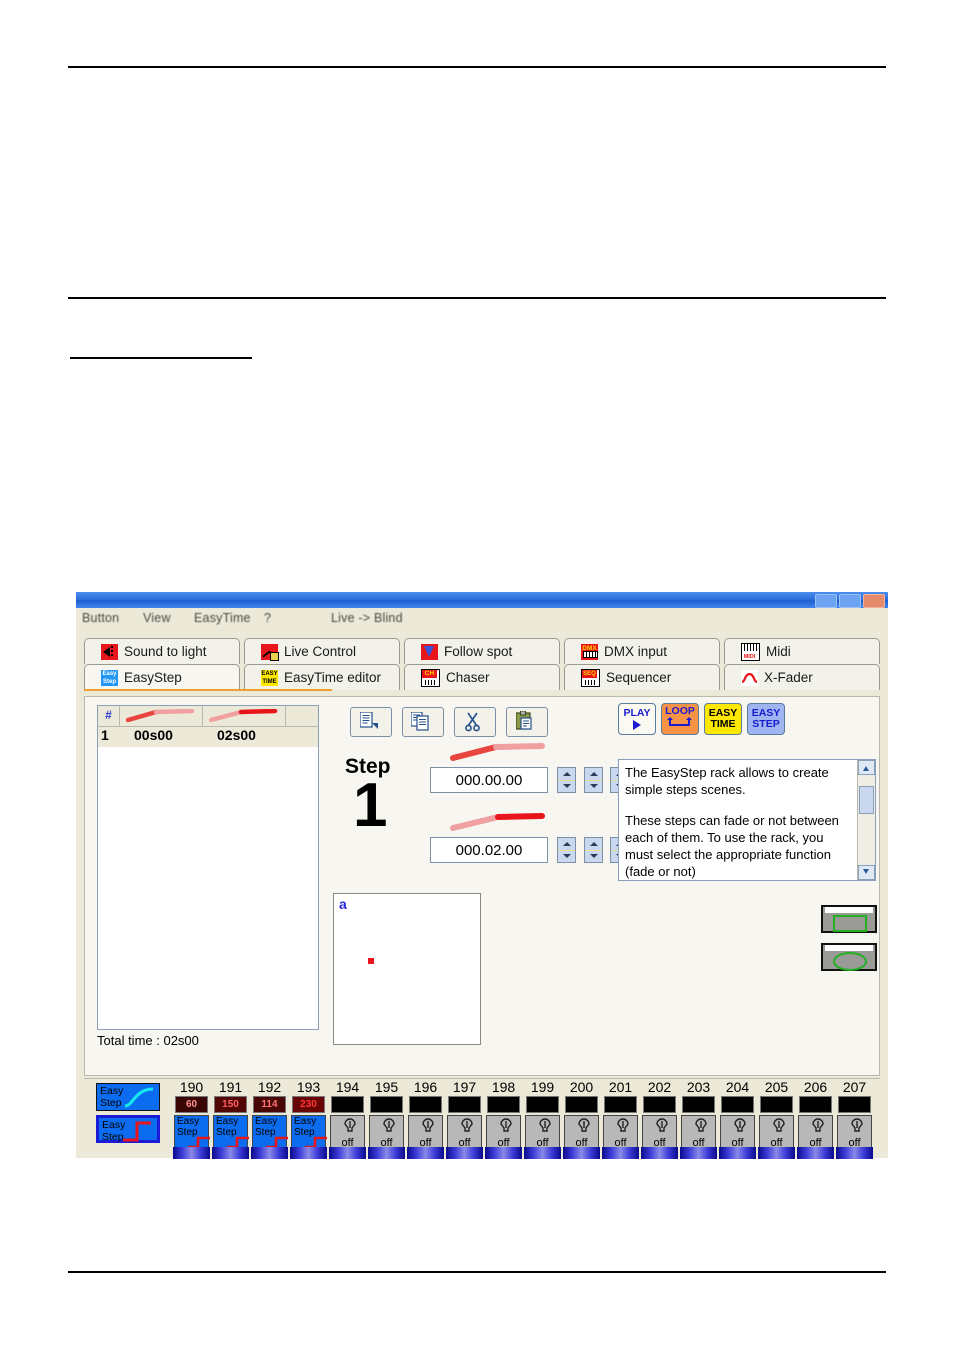 The width and height of the screenshot is (954, 1350). What do you see at coordinates (642, 651) in the screenshot?
I see `tab-dmx-input: DMX input` at bounding box center [642, 651].